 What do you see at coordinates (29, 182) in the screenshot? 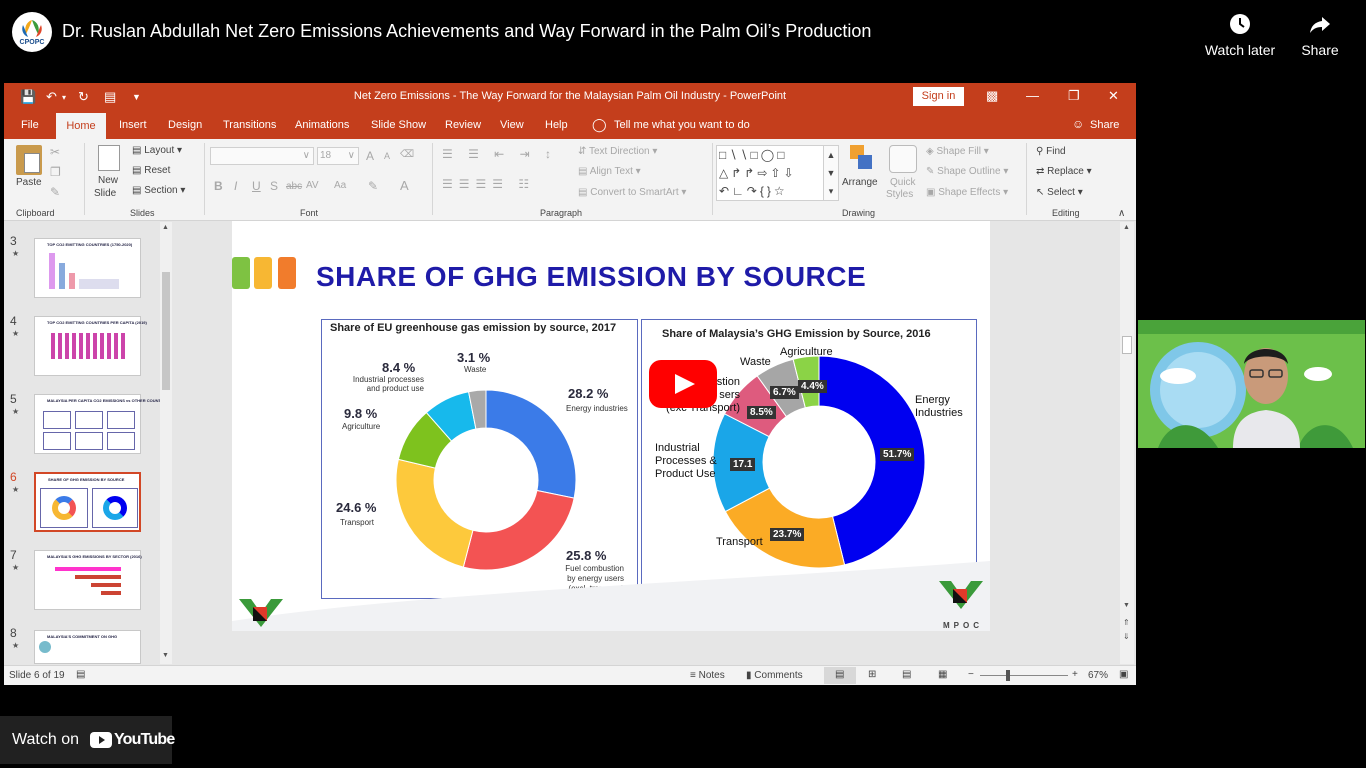
I see `paste-button: Paste` at bounding box center [29, 182].